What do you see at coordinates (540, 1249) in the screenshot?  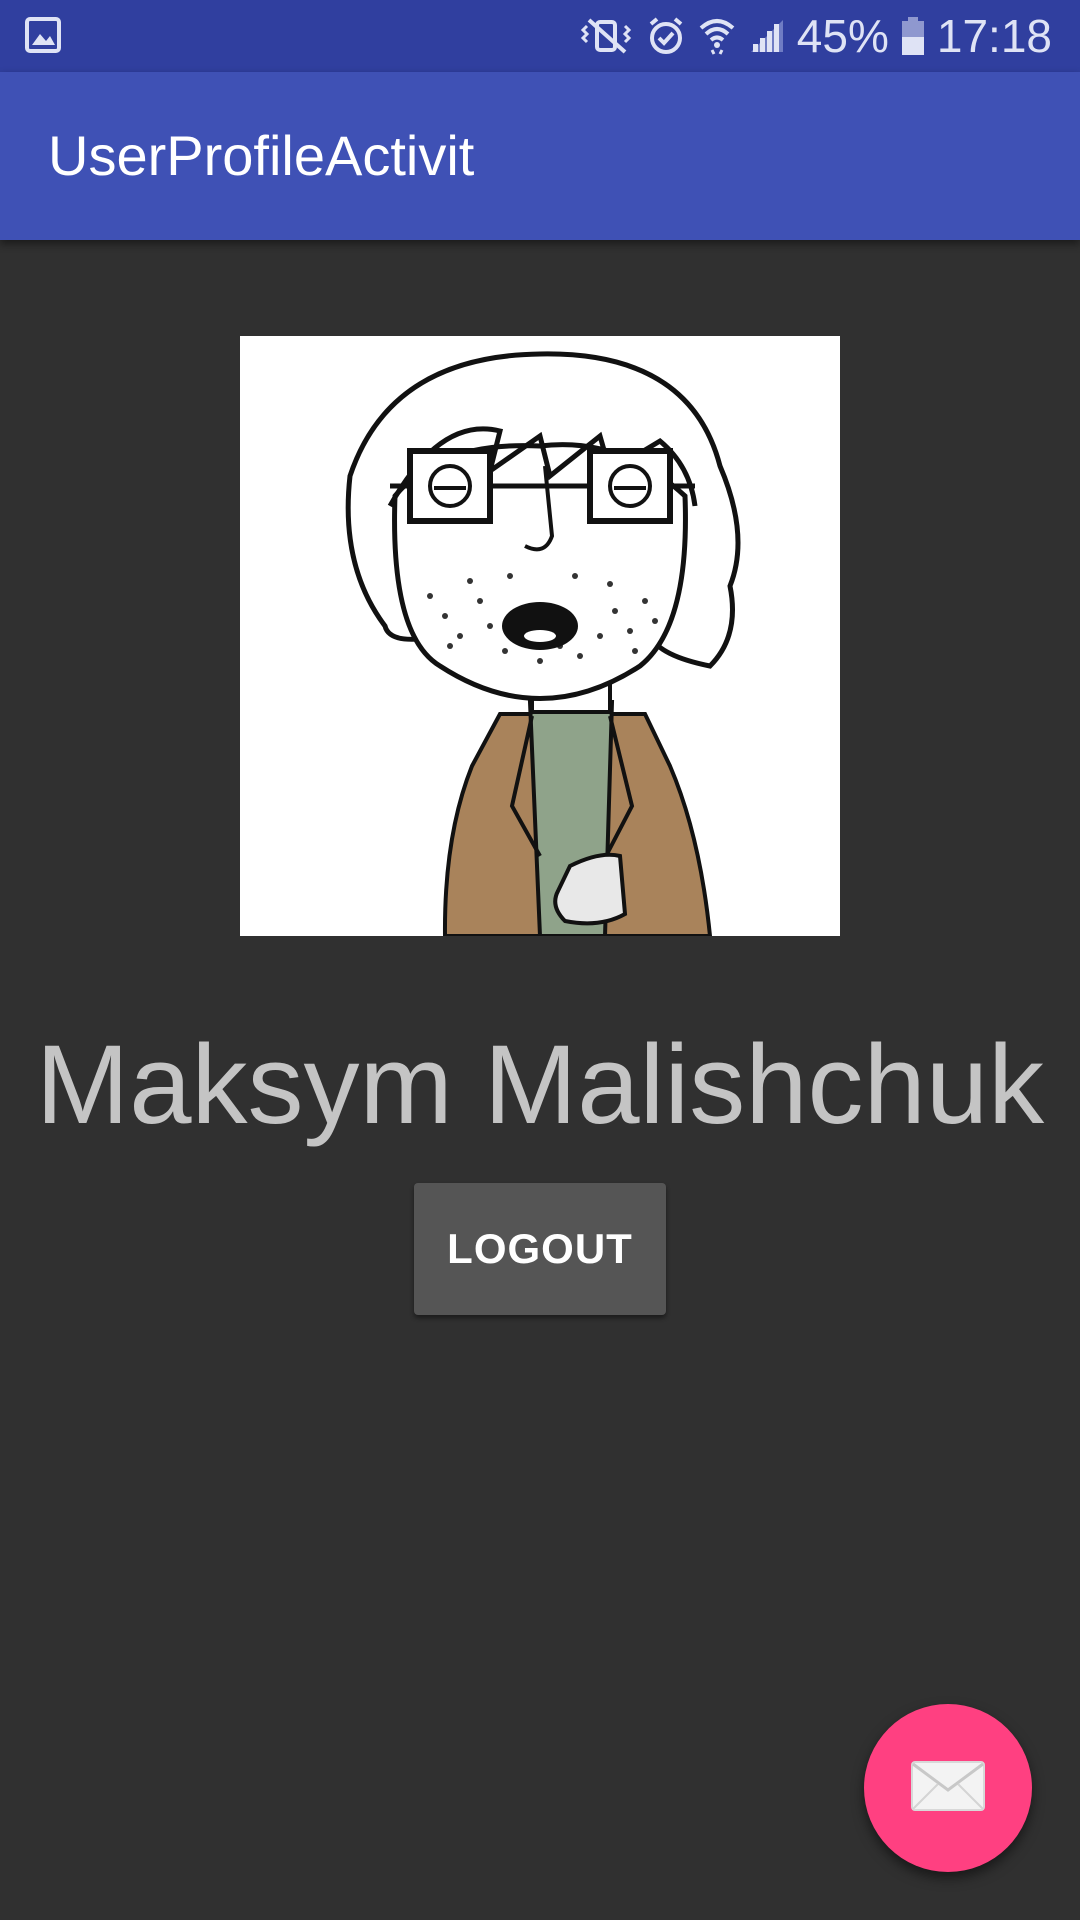 I see `logout-button: LOGOUT` at bounding box center [540, 1249].